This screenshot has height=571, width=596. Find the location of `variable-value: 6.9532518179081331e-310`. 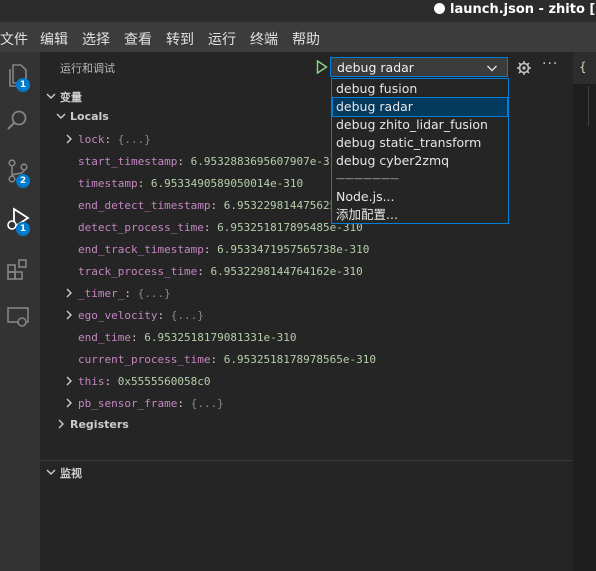

variable-value: 6.9532518179081331e-310 is located at coordinates (220, 337).